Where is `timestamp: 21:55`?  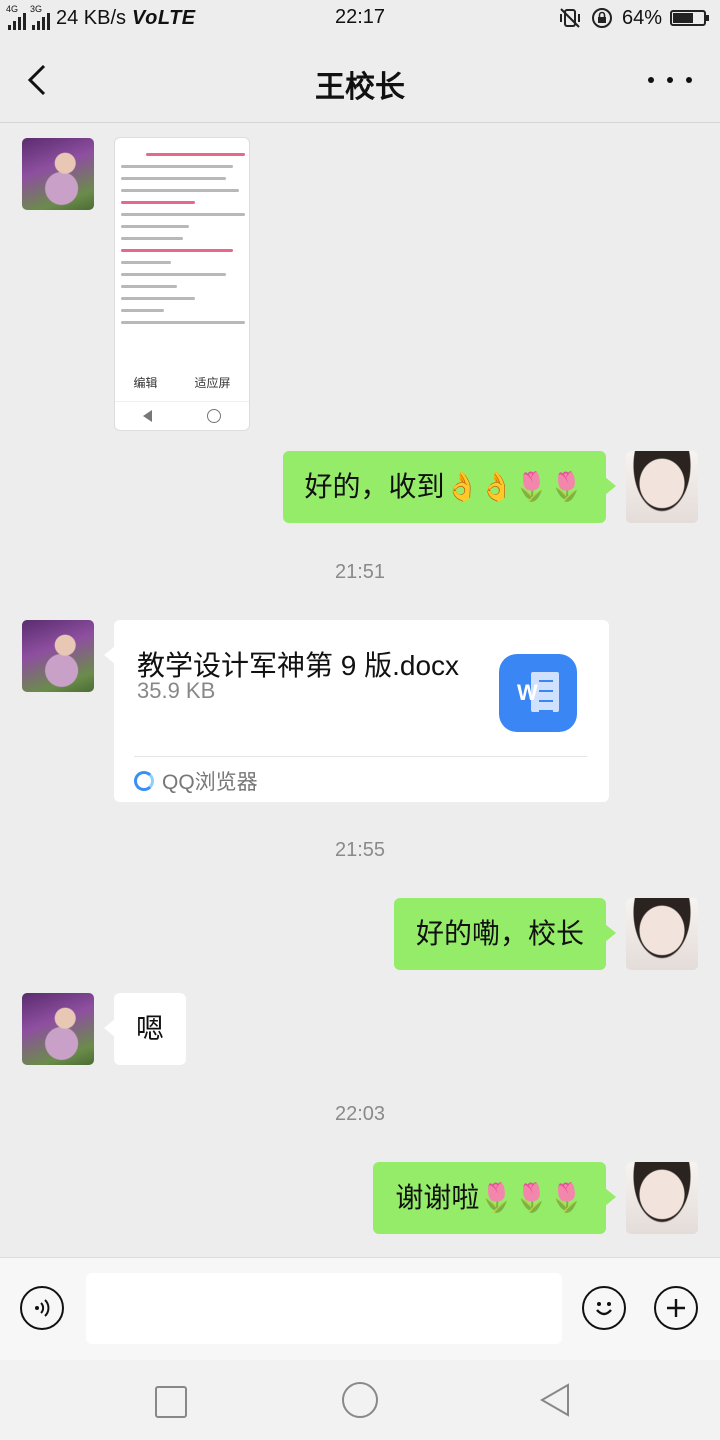
timestamp: 21:55 is located at coordinates (360, 850).